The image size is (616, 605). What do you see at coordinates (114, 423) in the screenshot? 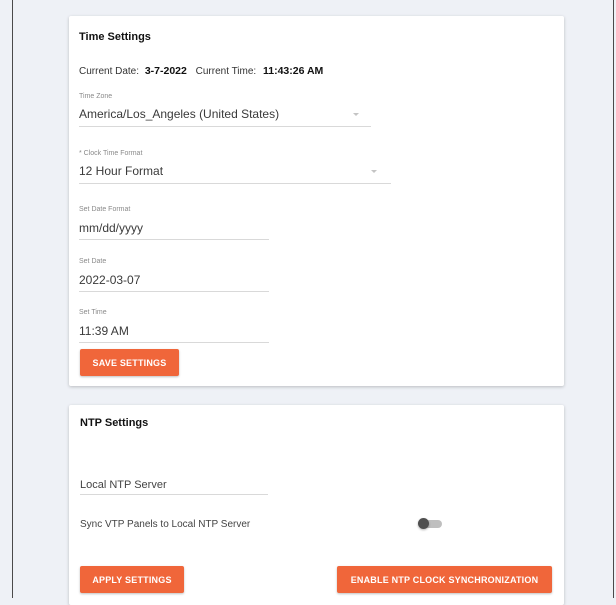
I see `ntp-settings-title: NTP Settings` at bounding box center [114, 423].